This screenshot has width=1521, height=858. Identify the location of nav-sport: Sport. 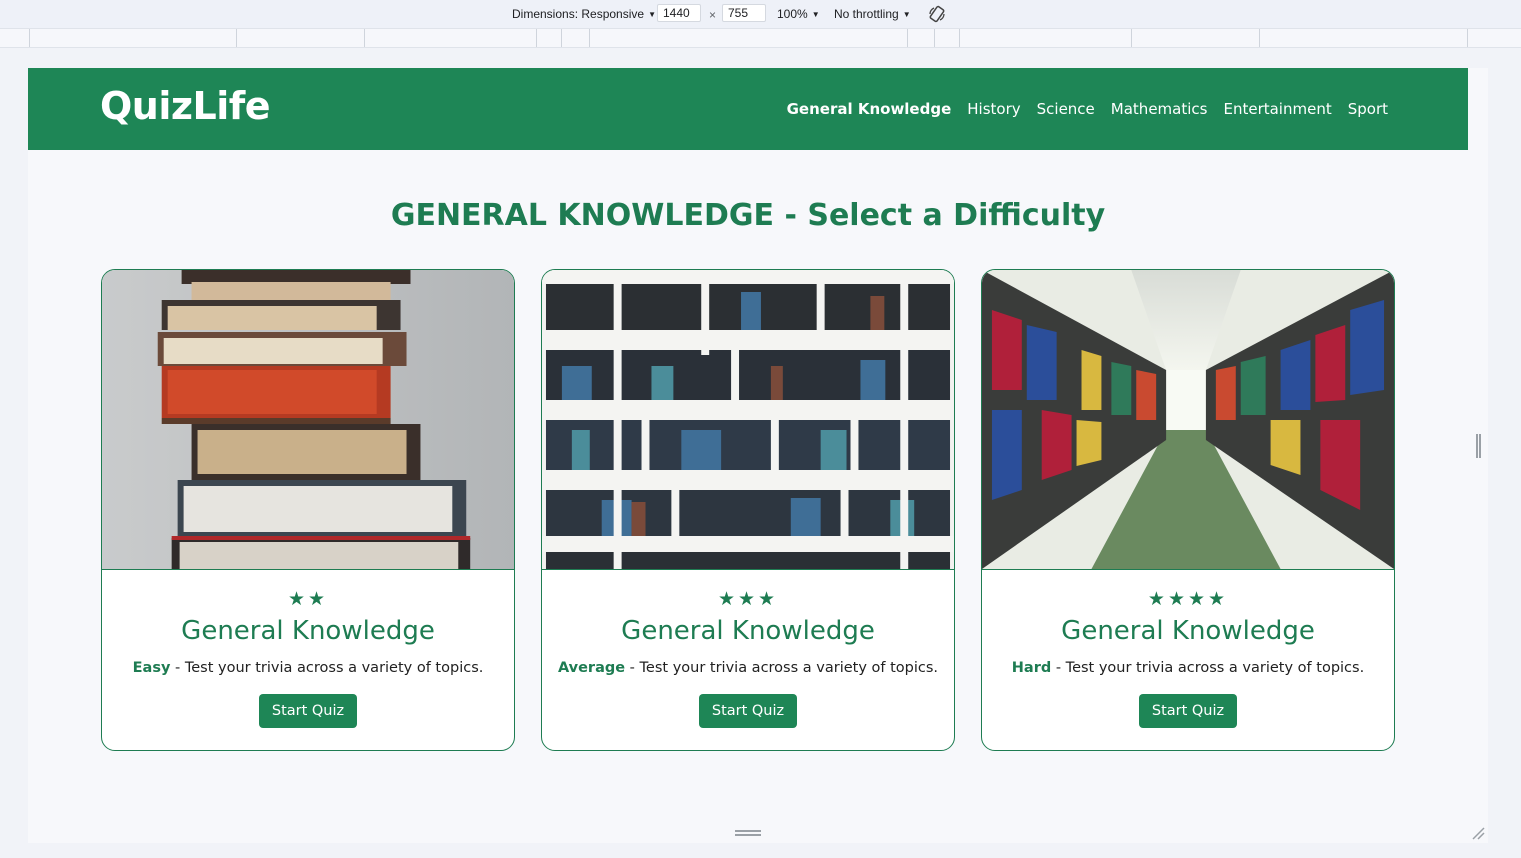
(1368, 109).